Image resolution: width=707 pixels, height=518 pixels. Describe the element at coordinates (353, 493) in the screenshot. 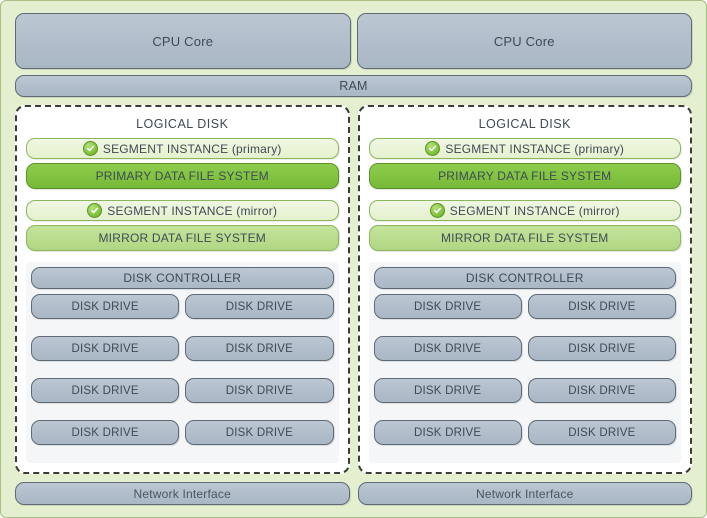

I see `network-interface-row: Network Interface Network Interface` at that location.